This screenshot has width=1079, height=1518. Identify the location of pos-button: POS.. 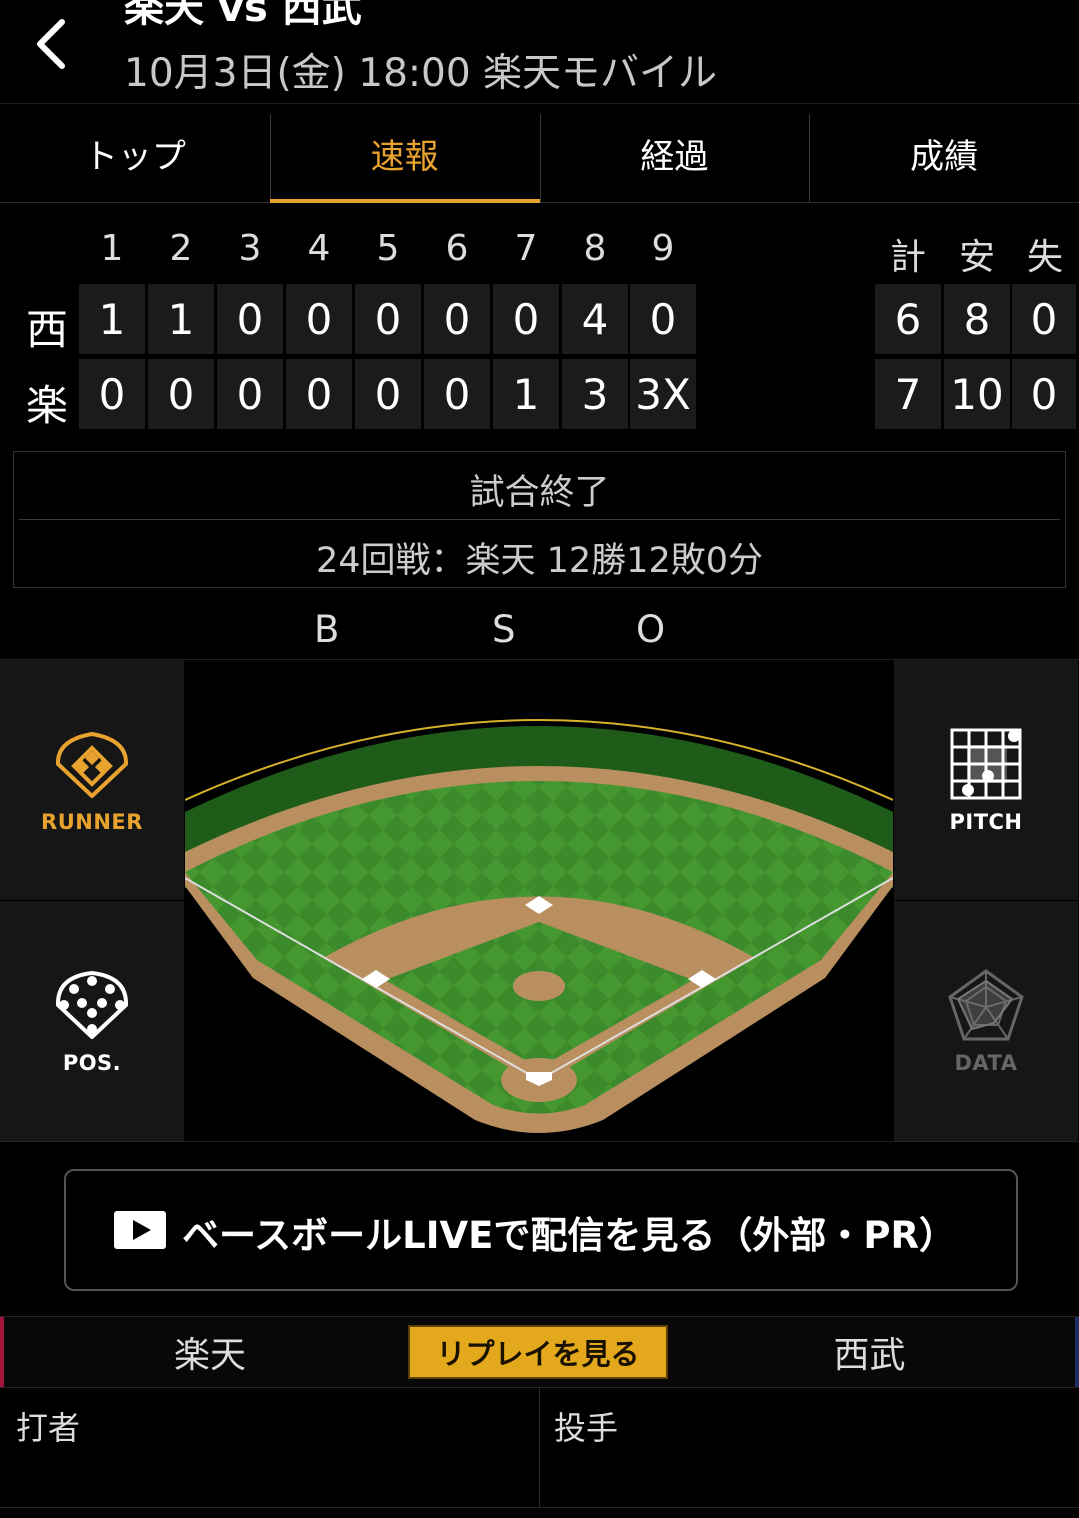
(92, 1021).